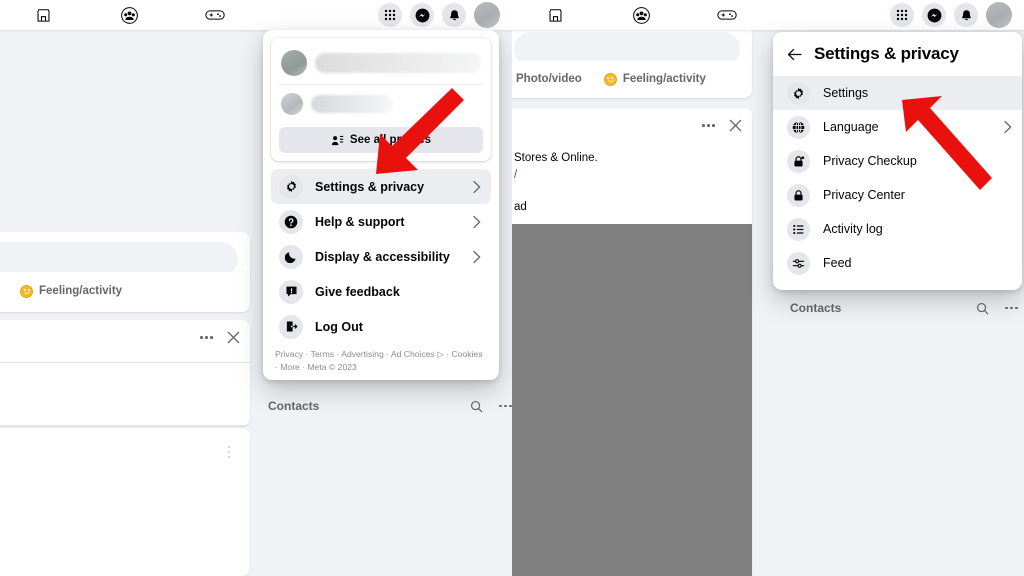  I want to click on composer-photo-label: Photo/video, so click(549, 79).